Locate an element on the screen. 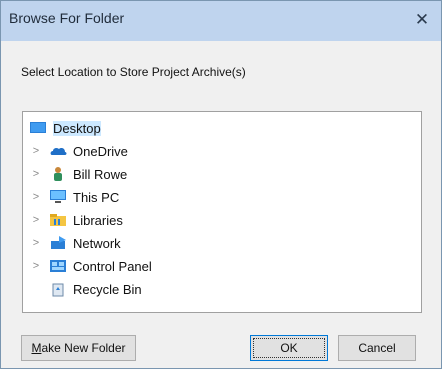 The height and width of the screenshot is (369, 442). user-icon is located at coordinates (58, 174).